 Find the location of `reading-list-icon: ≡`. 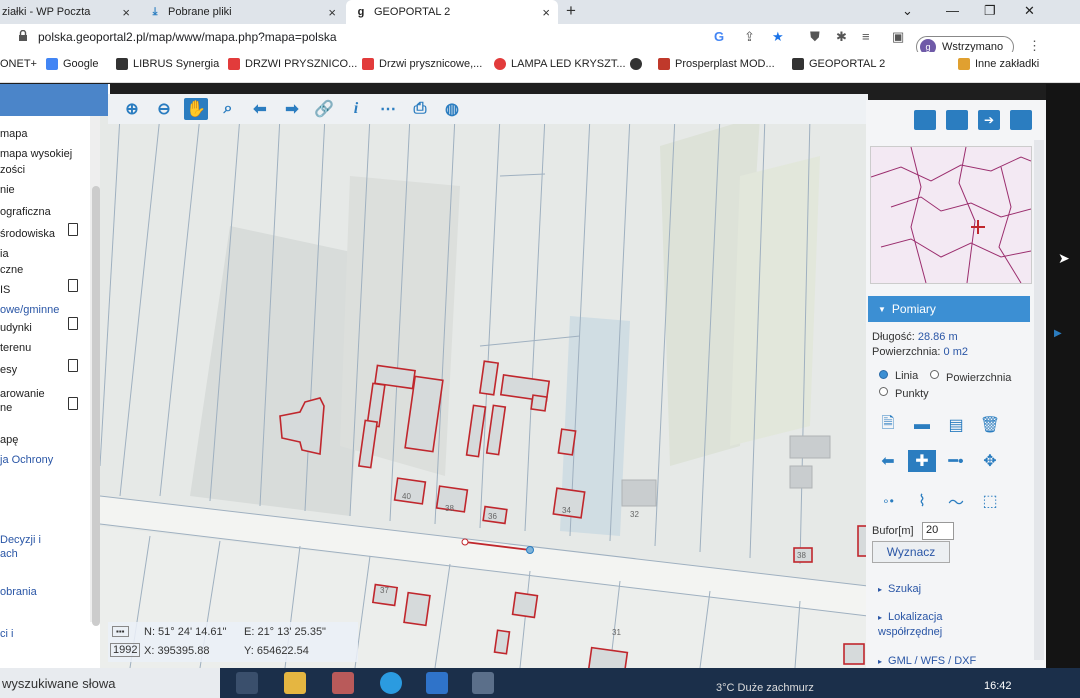

reading-list-icon: ≡ is located at coordinates (866, 36).